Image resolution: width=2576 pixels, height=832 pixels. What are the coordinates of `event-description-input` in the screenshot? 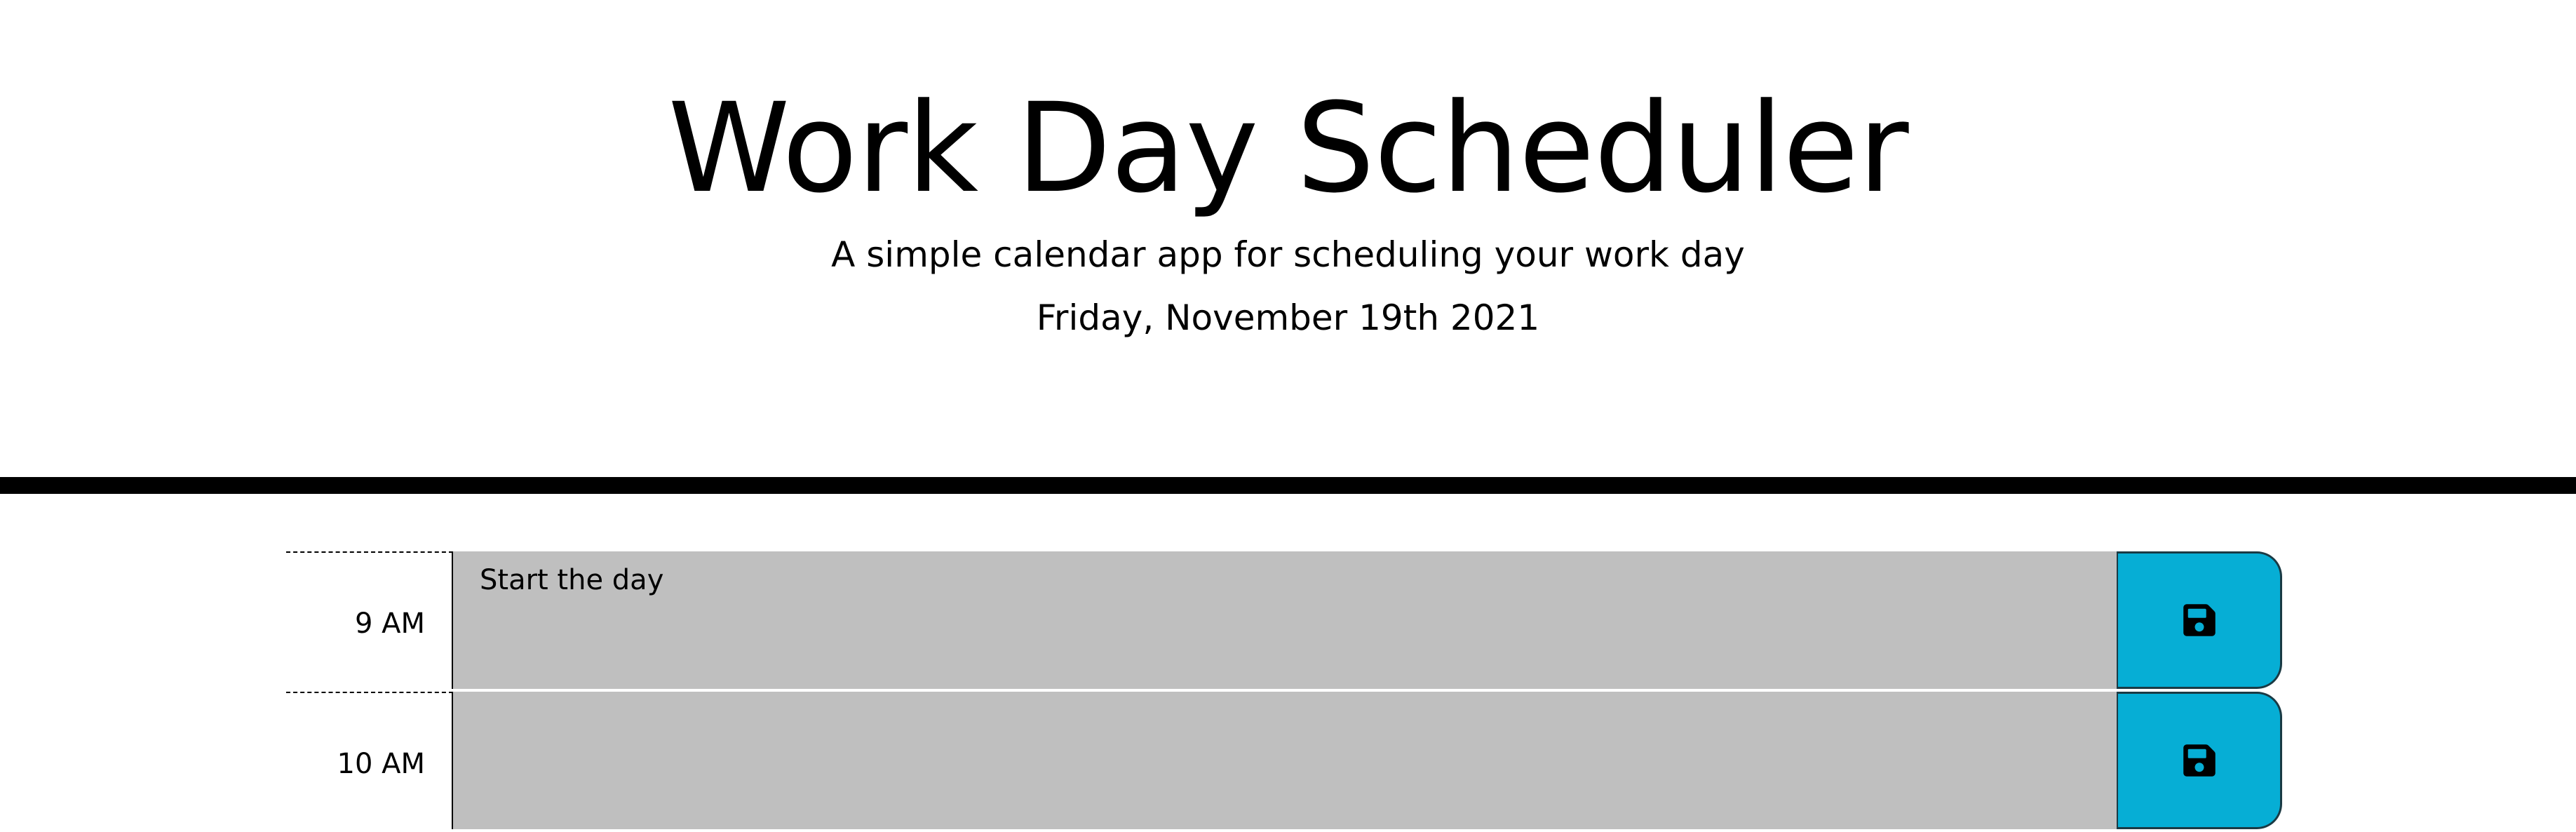 It's located at (1285, 760).